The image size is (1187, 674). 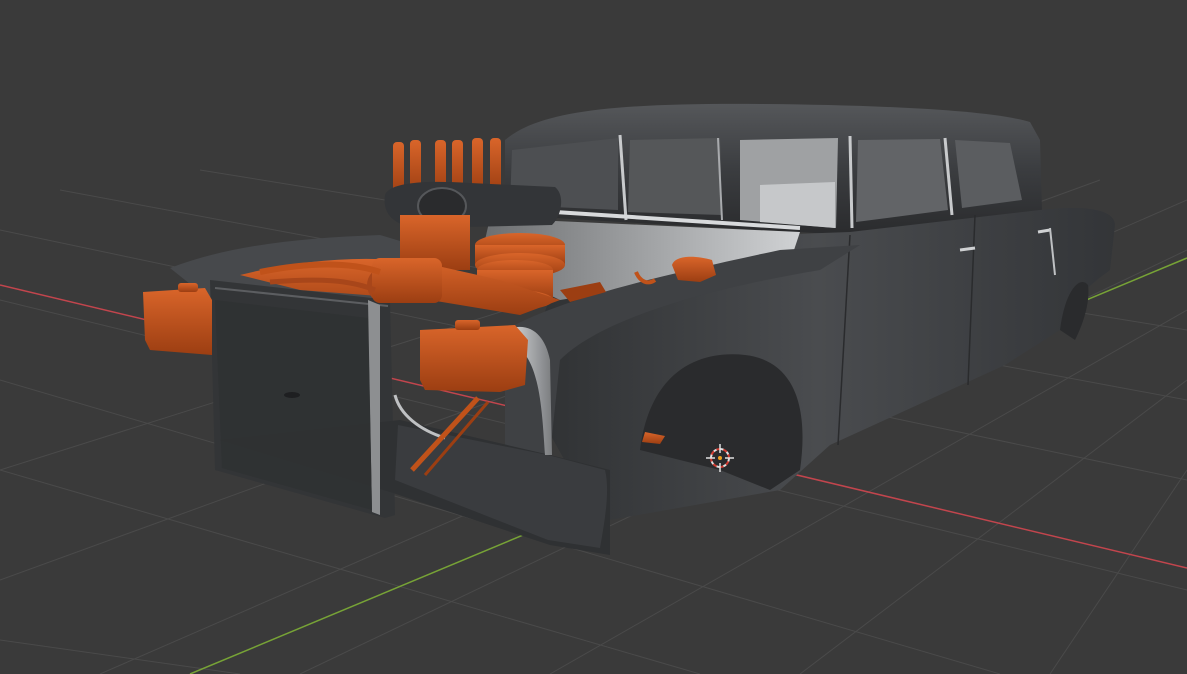 What do you see at coordinates (902, 180) in the screenshot?
I see `window-rear-door` at bounding box center [902, 180].